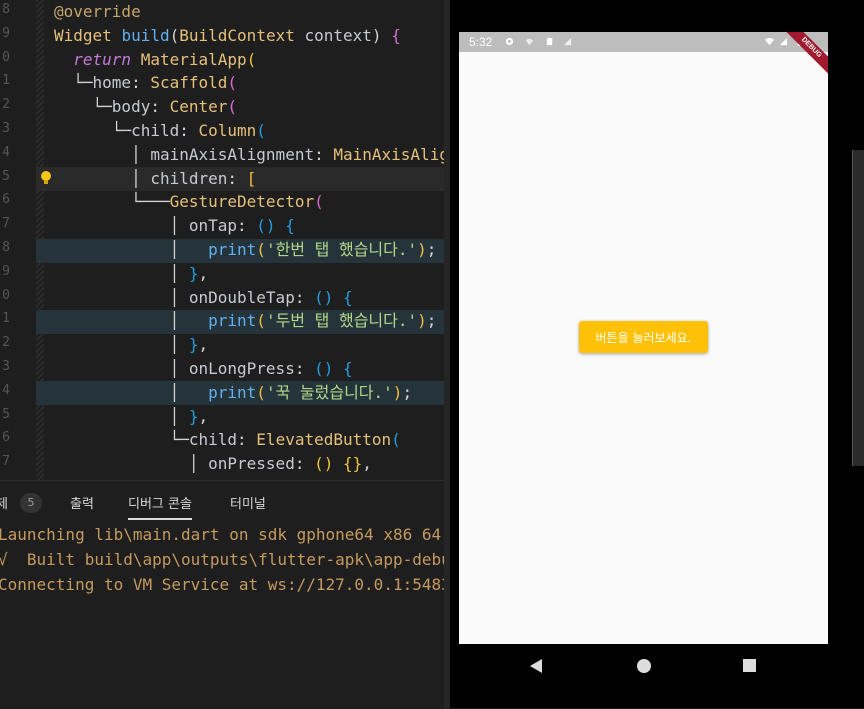  I want to click on home-icon, so click(644, 666).